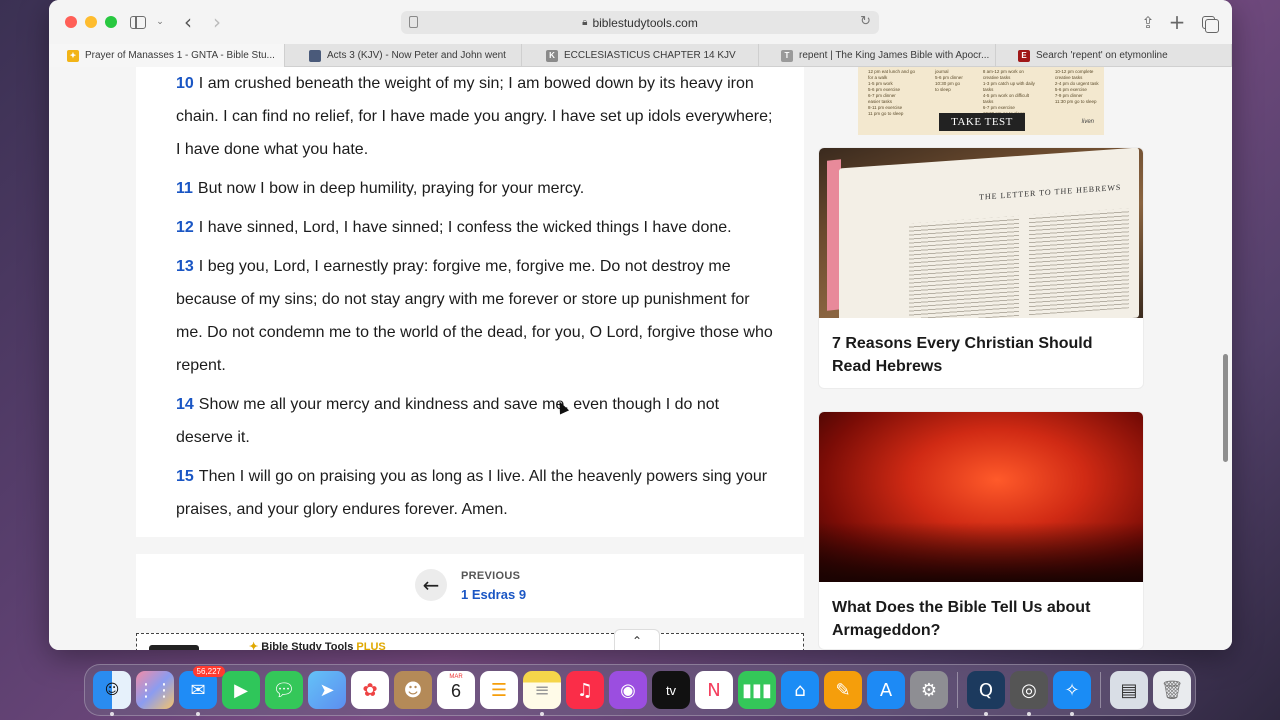 The height and width of the screenshot is (720, 1280). What do you see at coordinates (403, 55) in the screenshot?
I see `tab-acts-3: Acts 3 (KJV) - Now Peter and John went` at bounding box center [403, 55].